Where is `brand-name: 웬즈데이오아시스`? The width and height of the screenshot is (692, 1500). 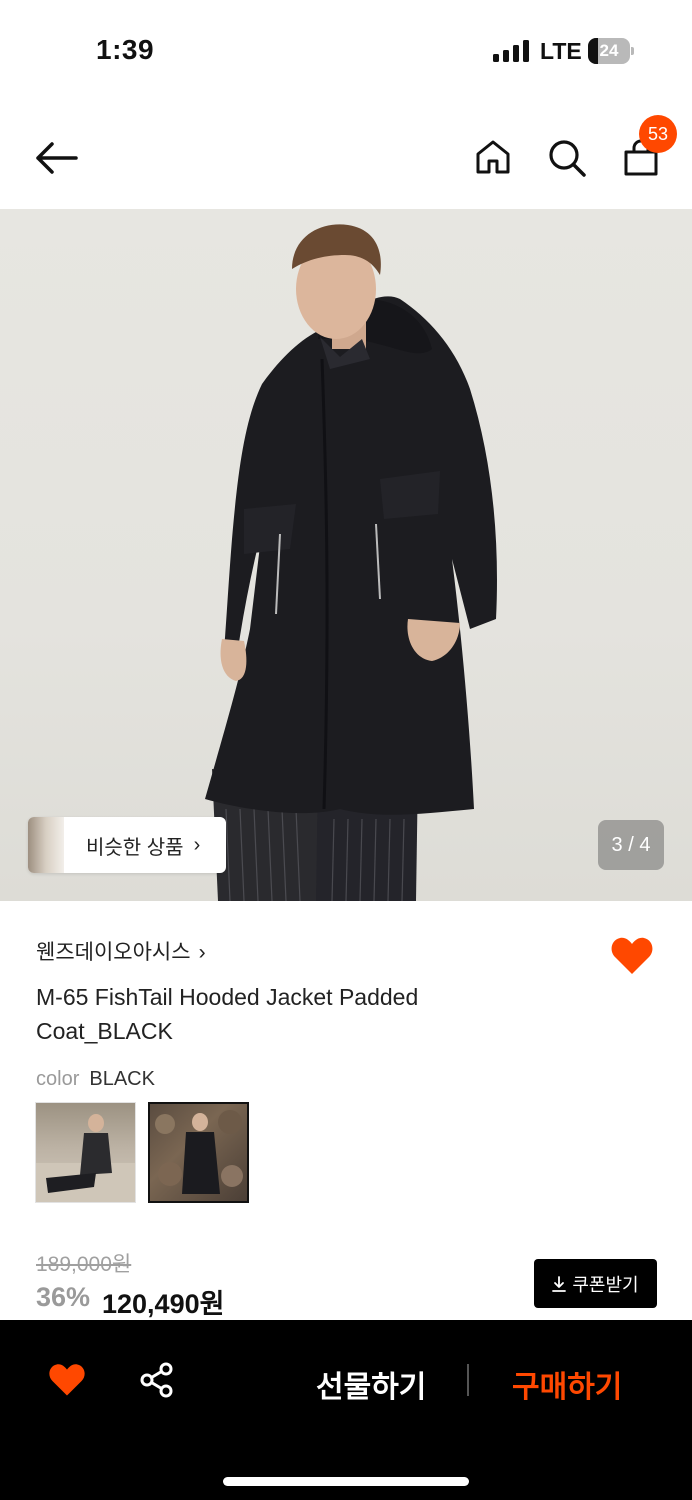
brand-name: 웬즈데이오아시스 is located at coordinates (113, 952).